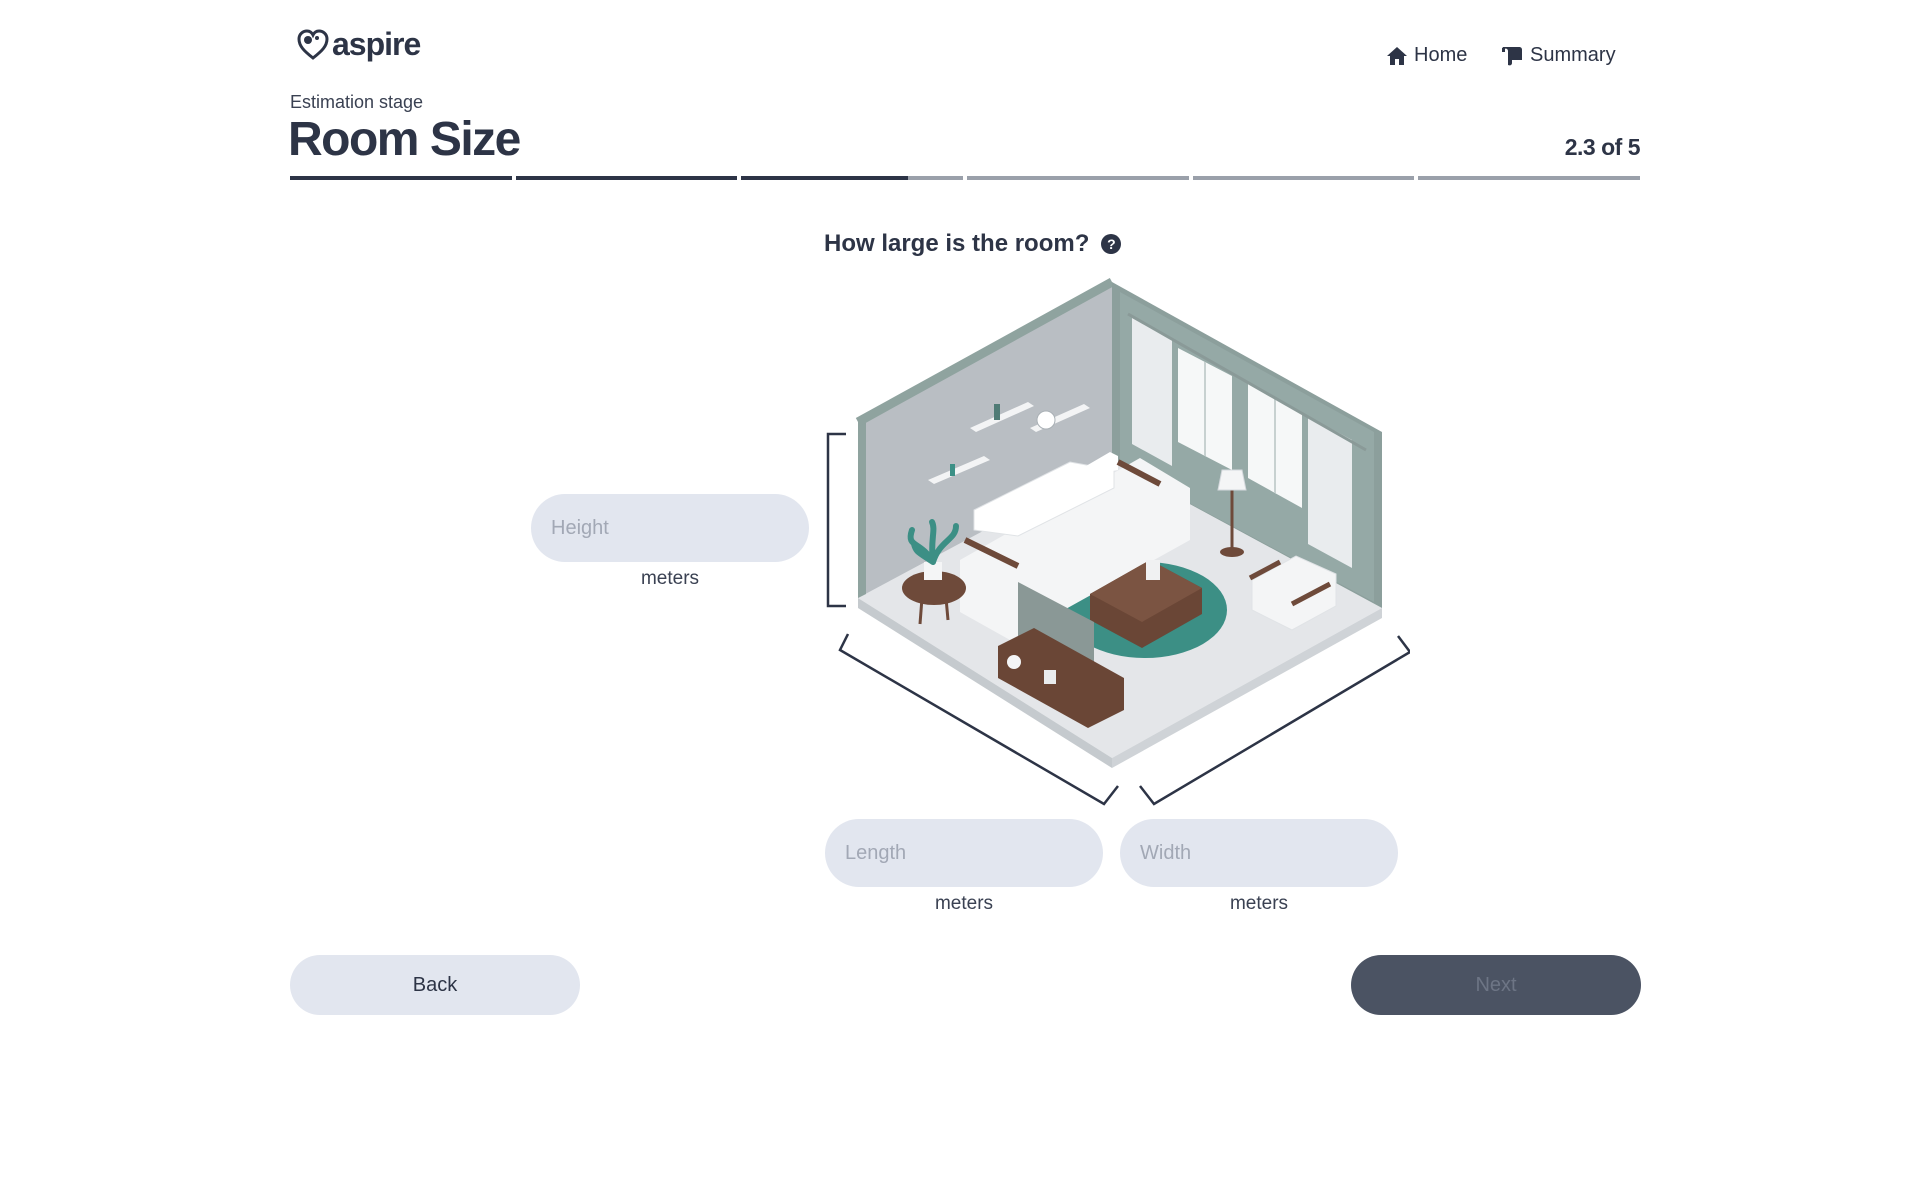 The width and height of the screenshot is (1920, 1200). What do you see at coordinates (1397, 55) in the screenshot?
I see `home-icon` at bounding box center [1397, 55].